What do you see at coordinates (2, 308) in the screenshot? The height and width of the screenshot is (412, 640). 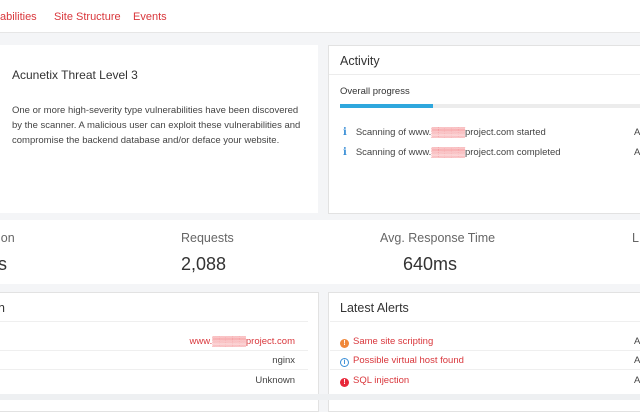 I see `target-information-title: n` at bounding box center [2, 308].